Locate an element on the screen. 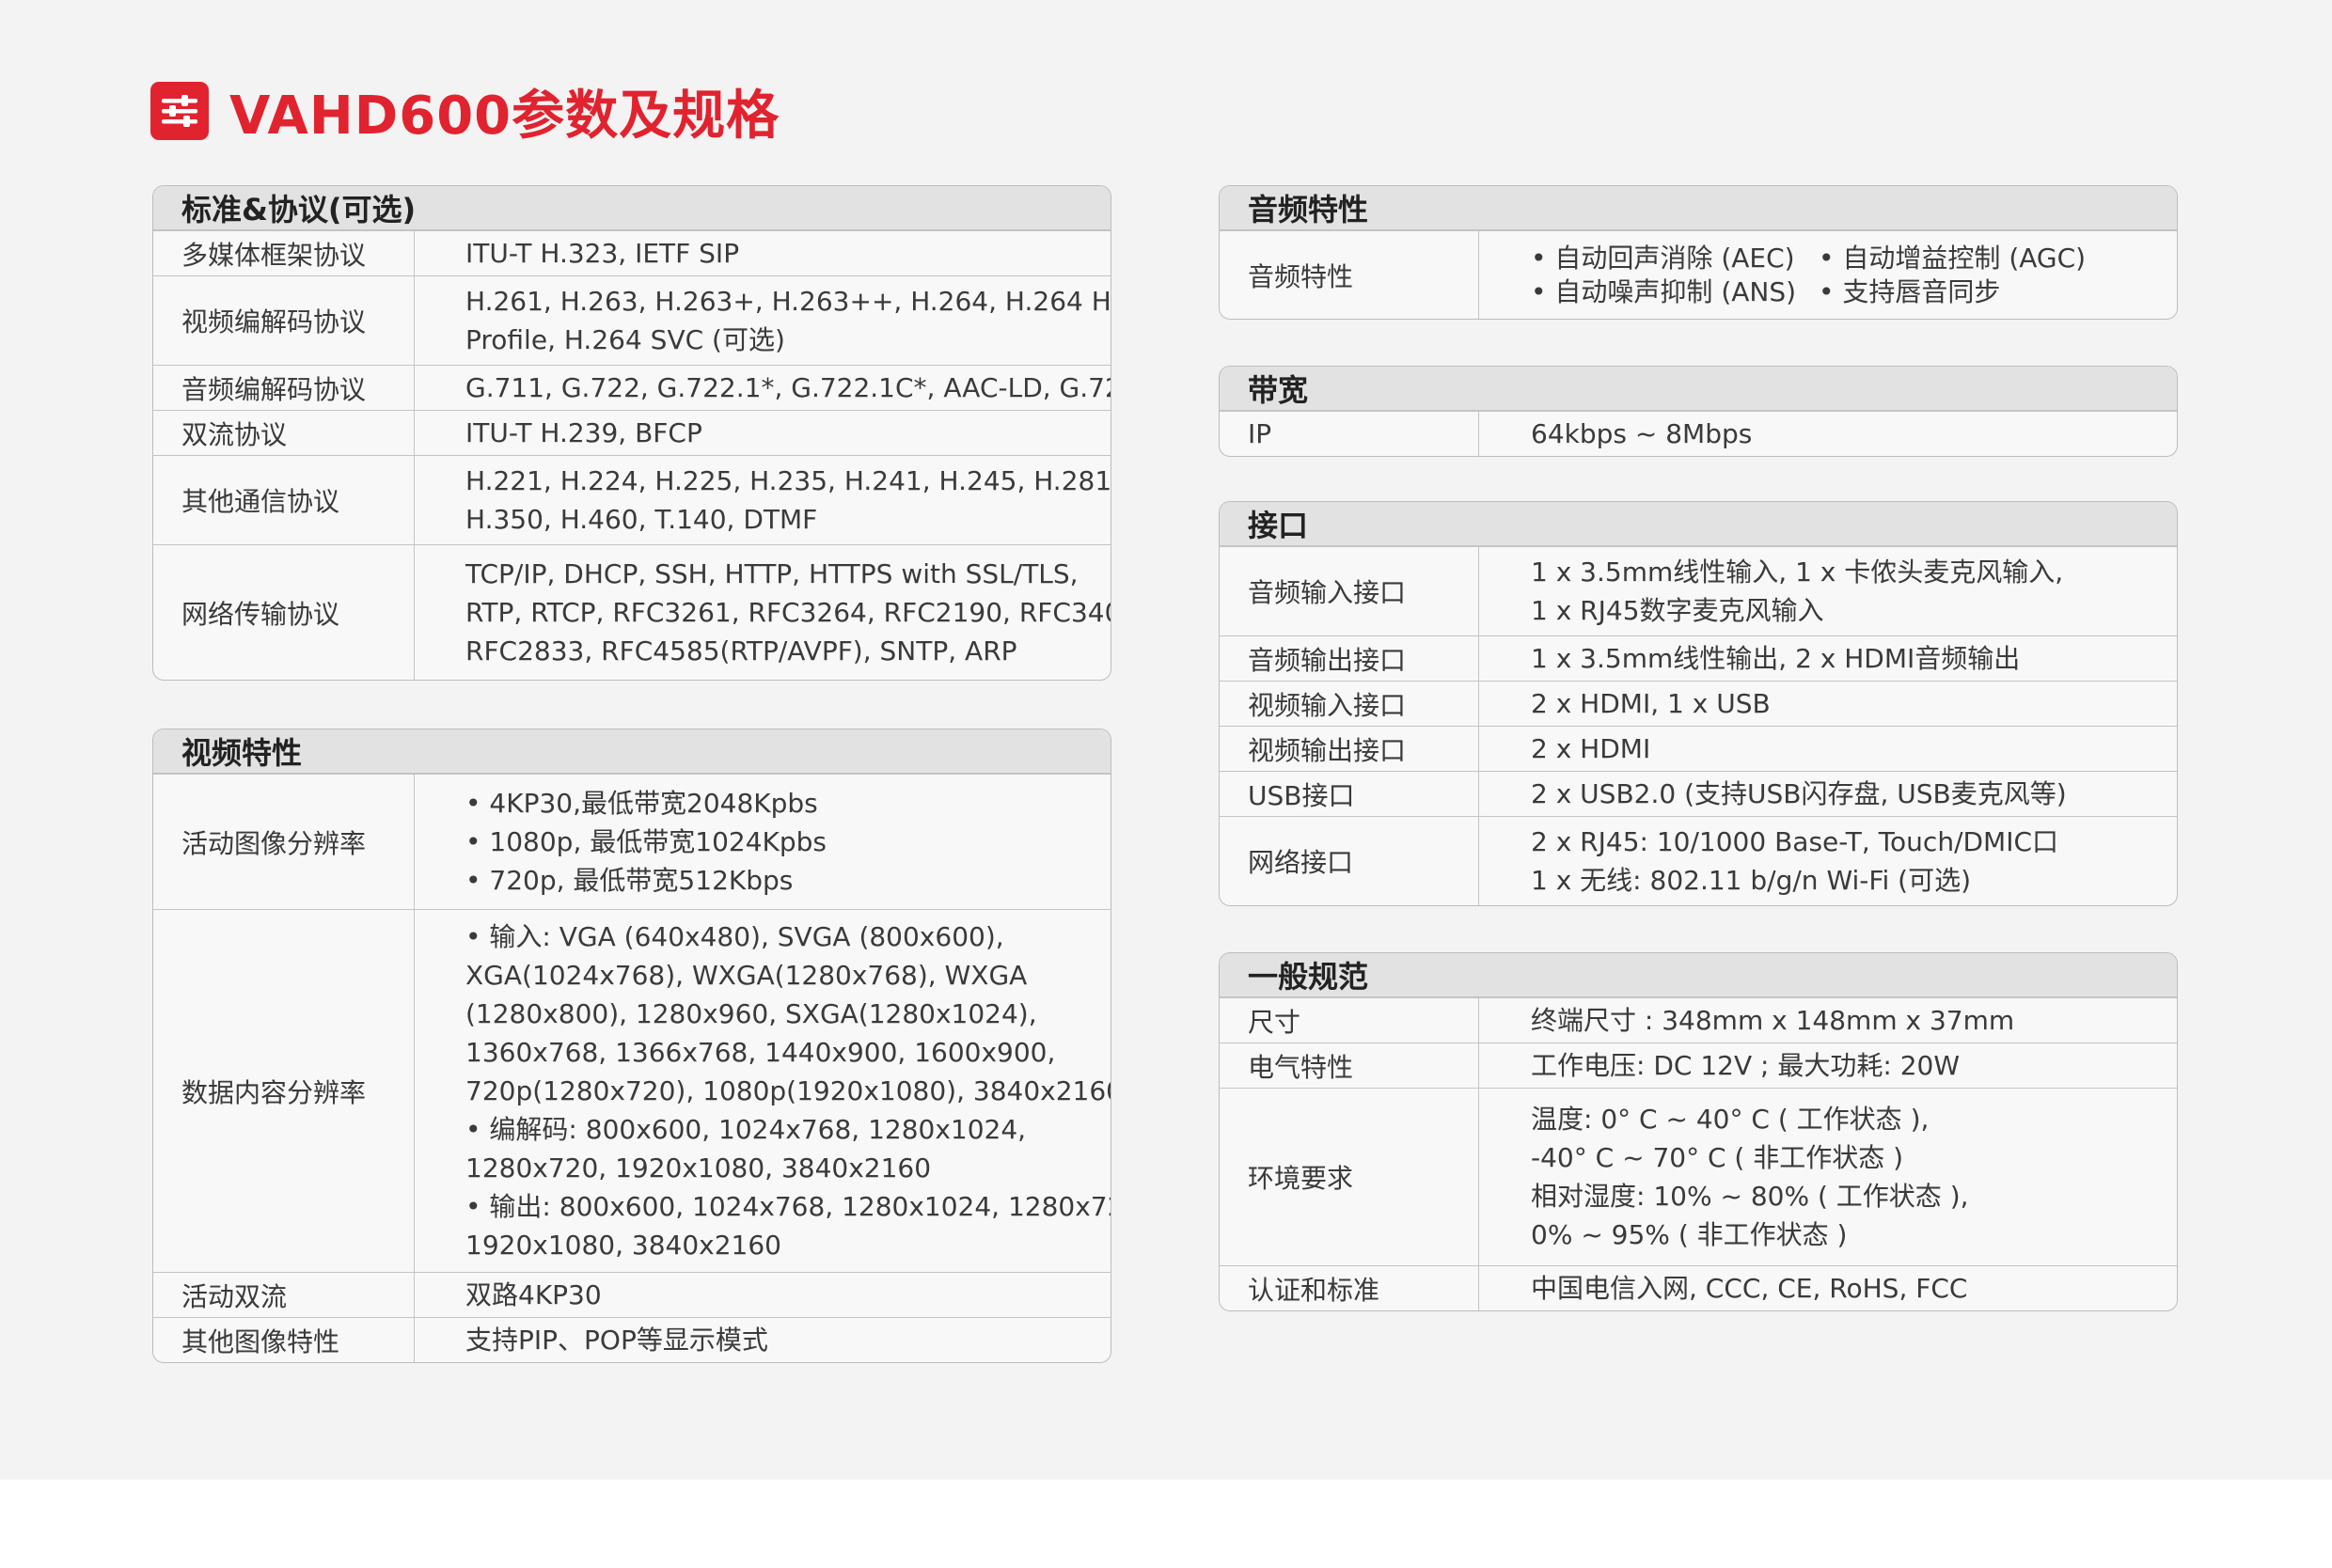  row-label: 音频输出接口 is located at coordinates (1350, 658).